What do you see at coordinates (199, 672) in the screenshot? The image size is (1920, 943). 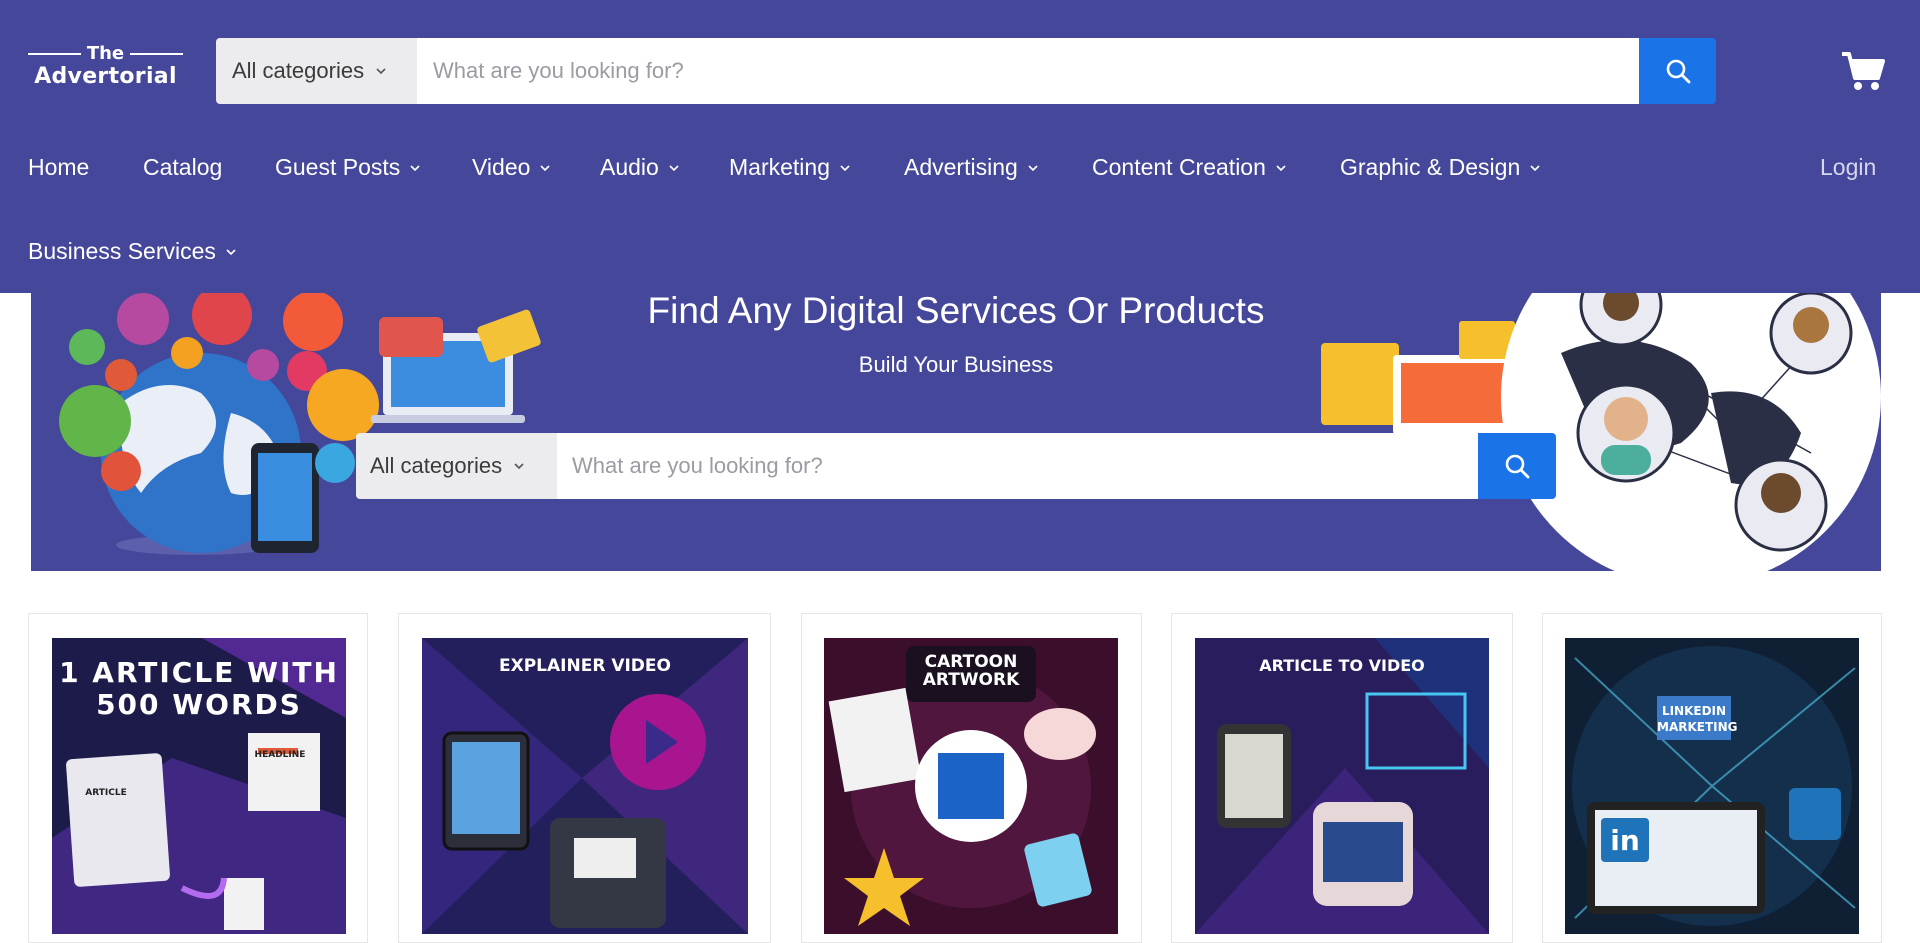 I see `thumb-title-line1: 1 ARTICLE WITH` at bounding box center [199, 672].